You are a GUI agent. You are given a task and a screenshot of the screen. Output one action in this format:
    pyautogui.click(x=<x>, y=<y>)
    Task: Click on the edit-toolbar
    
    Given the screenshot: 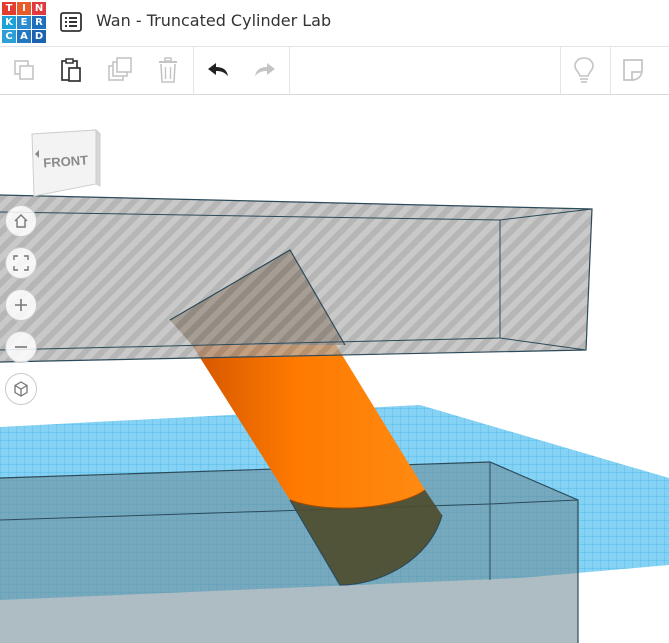 What is the action you would take?
    pyautogui.click(x=334, y=71)
    